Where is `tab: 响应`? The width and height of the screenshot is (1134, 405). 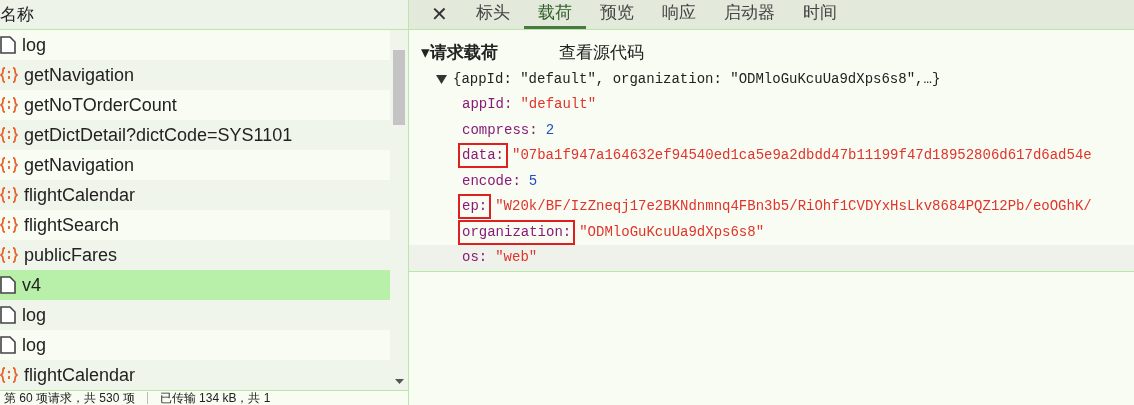 tab: 响应 is located at coordinates (679, 14).